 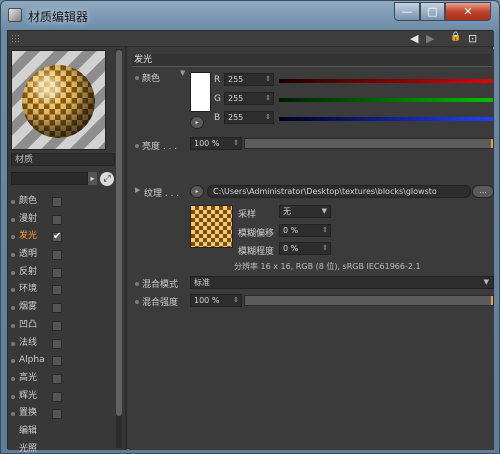 I want to click on title-bar: 材质编辑器 — □ ✕, so click(x=250, y=15).